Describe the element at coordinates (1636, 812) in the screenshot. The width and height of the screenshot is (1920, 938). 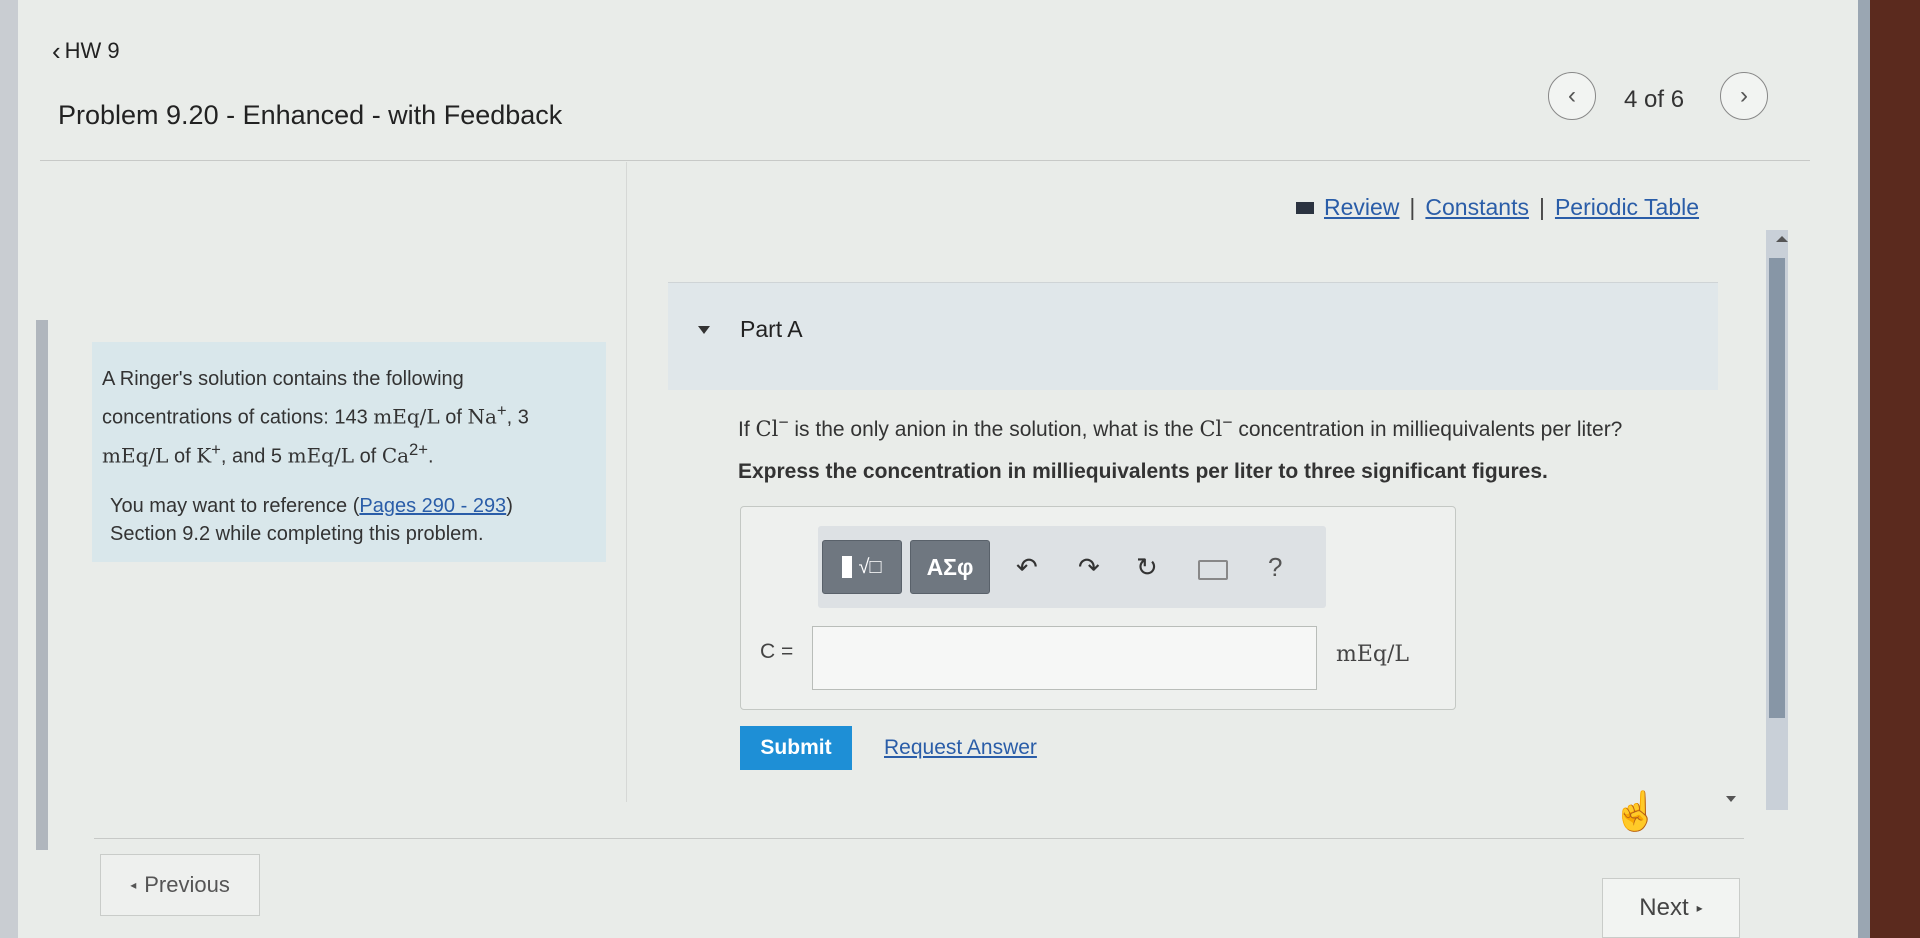
I see `hand-cursor-icon: ☝` at that location.